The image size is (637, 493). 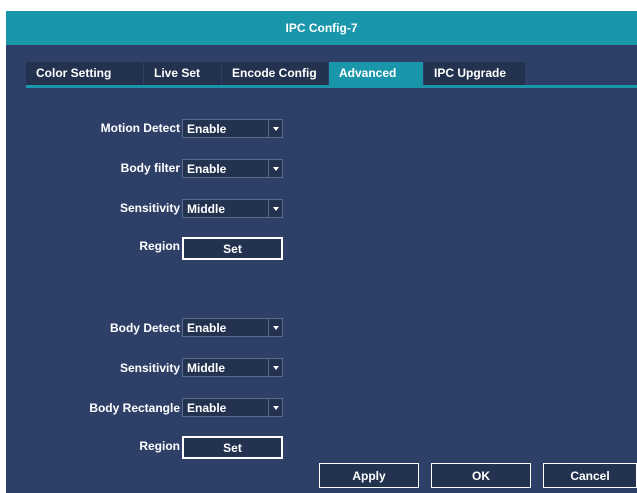 I want to click on motion-sensitivity-label: Sensitivity, so click(x=149, y=208).